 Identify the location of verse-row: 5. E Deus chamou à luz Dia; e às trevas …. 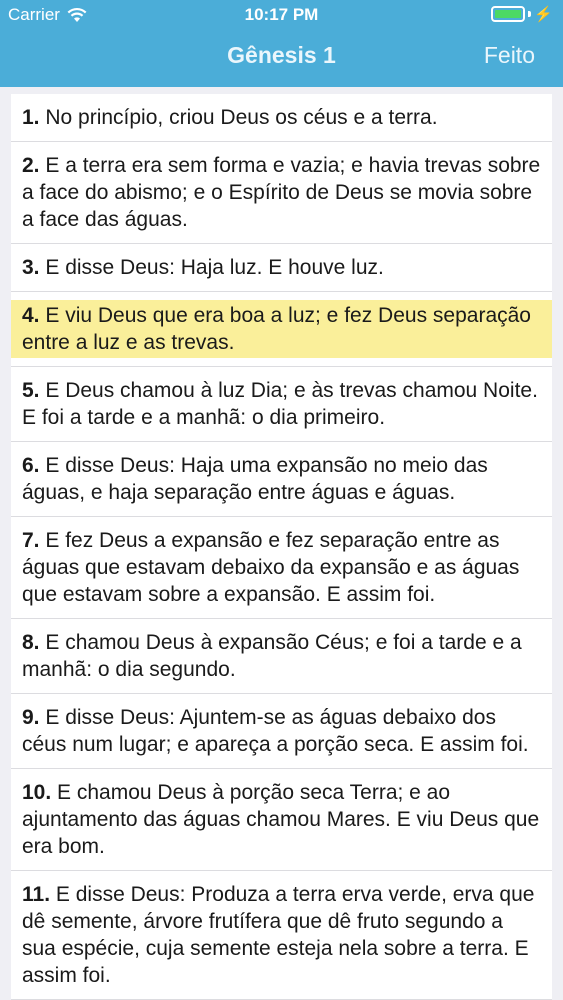
(281, 404).